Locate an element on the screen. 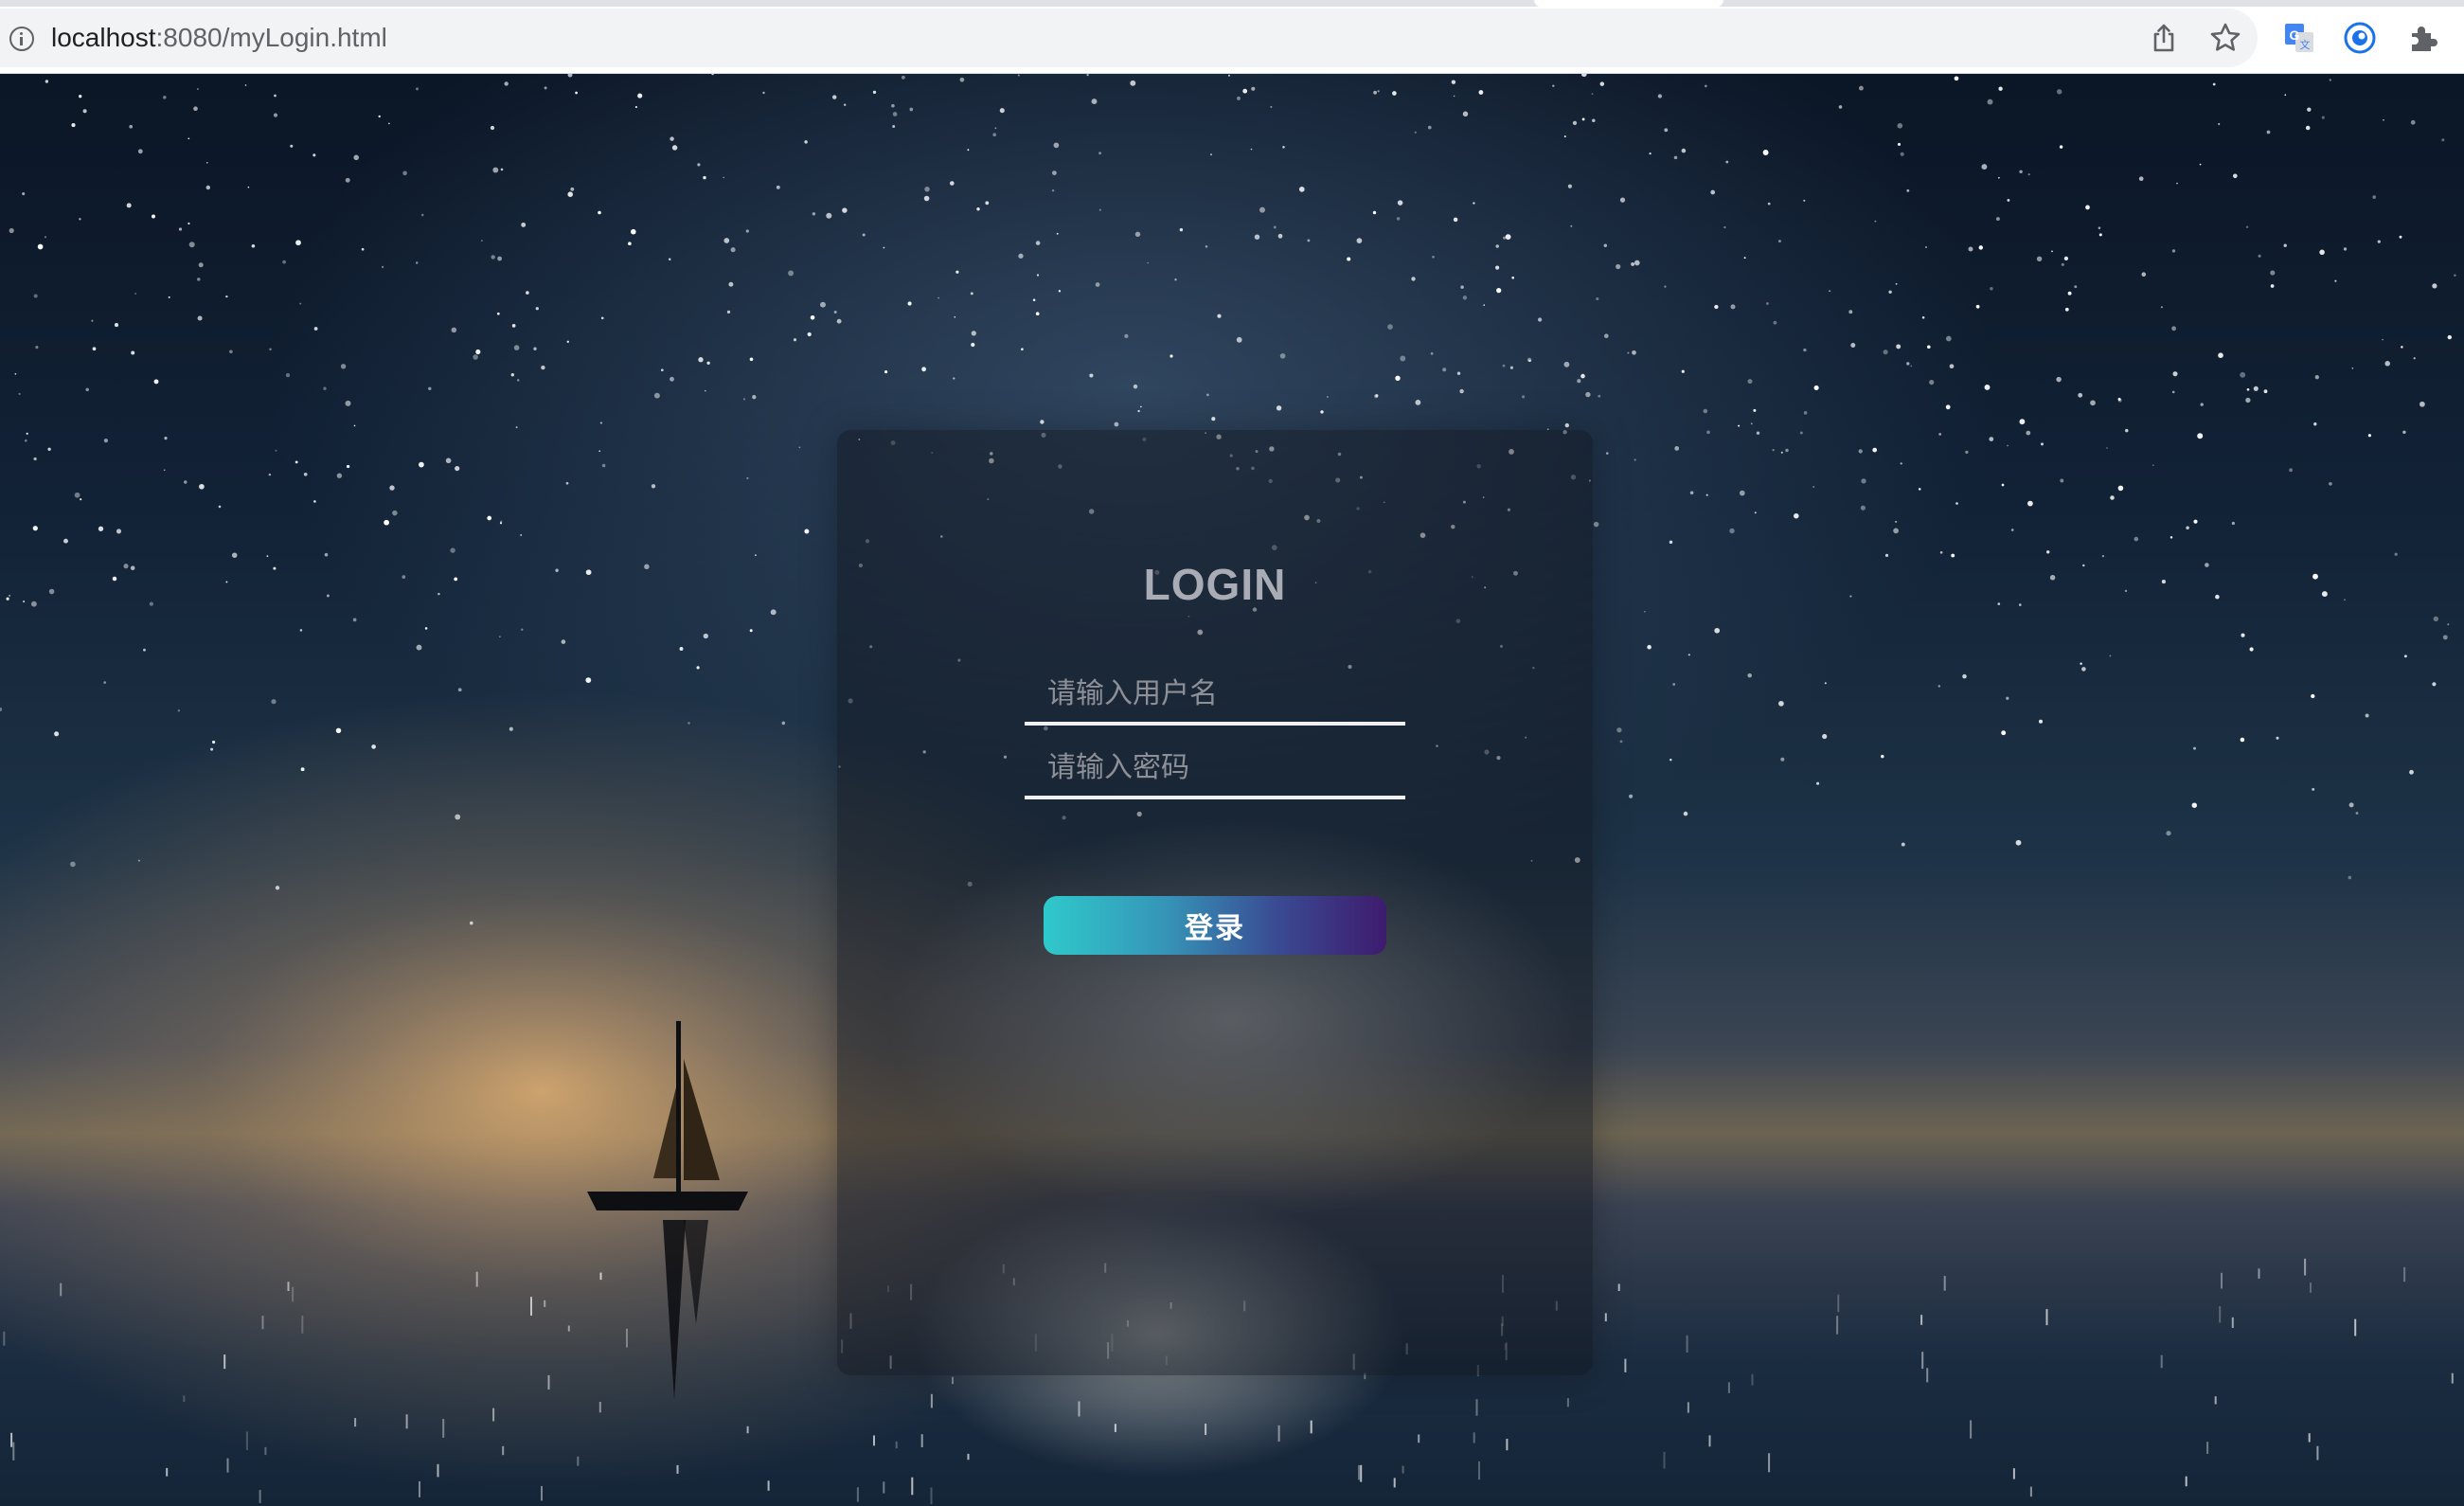  username-input is located at coordinates (1215, 693).